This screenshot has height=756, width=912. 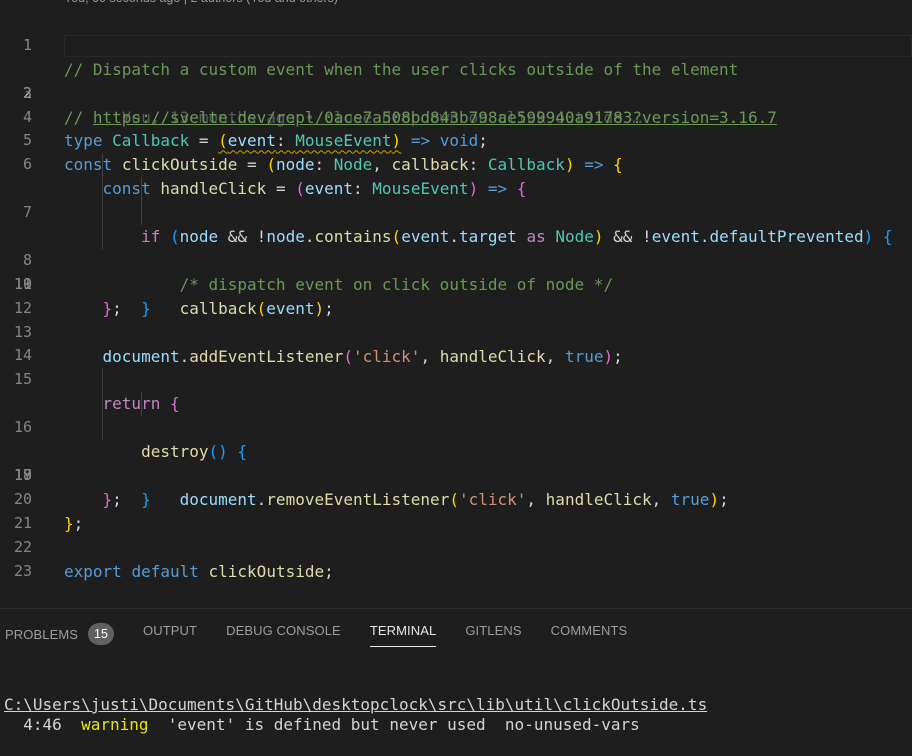 I want to click on token-function: clickOutside, so click(x=266, y=571).